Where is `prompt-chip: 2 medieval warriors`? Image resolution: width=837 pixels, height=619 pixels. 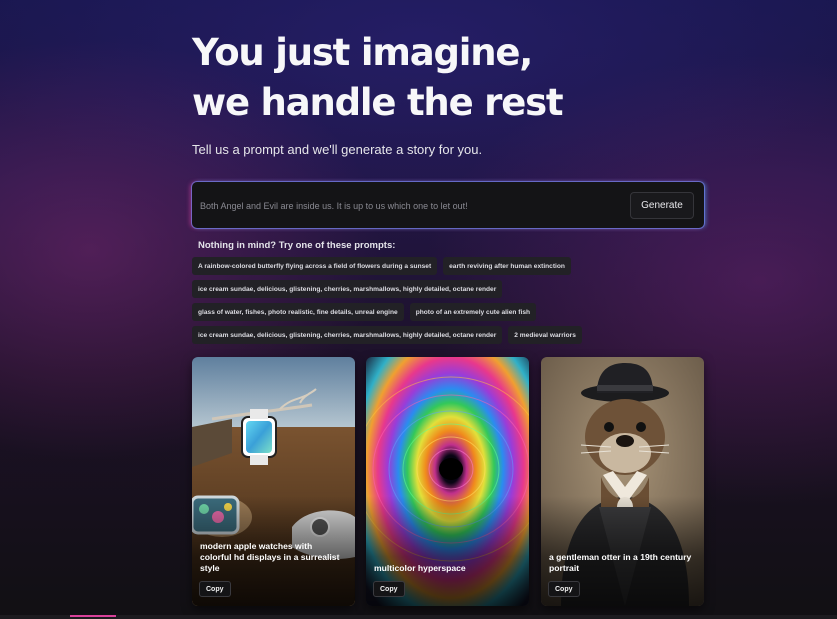 prompt-chip: 2 medieval warriors is located at coordinates (545, 335).